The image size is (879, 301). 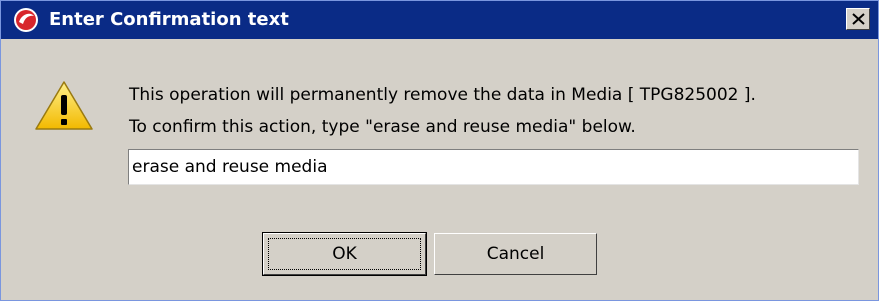 I want to click on cancel-button-label: Cancel, so click(x=515, y=254).